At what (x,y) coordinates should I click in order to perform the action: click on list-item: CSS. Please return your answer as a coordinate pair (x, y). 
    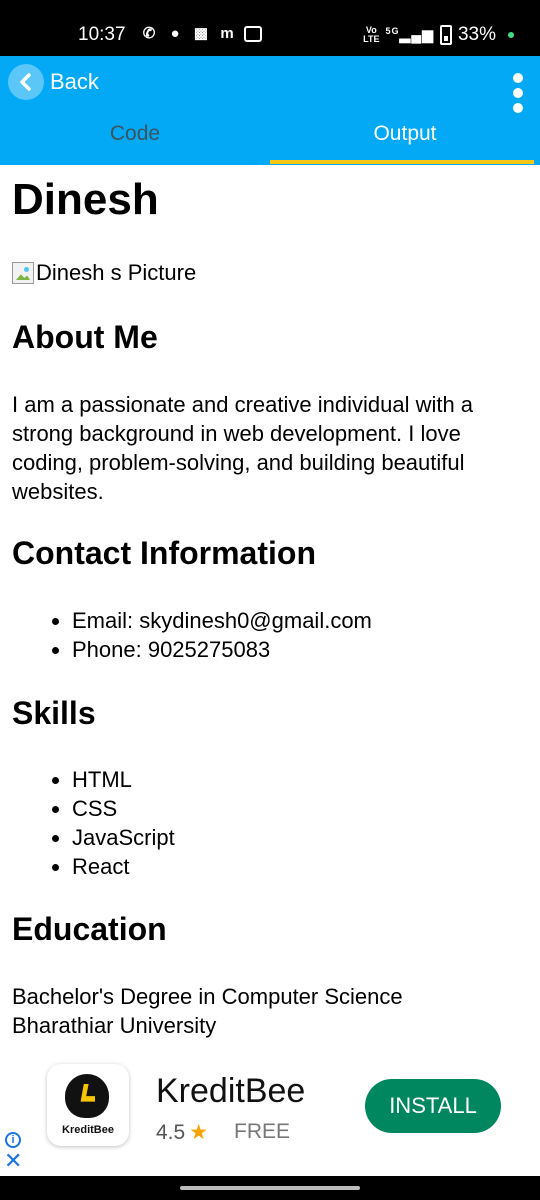
    Looking at the image, I should click on (123, 808).